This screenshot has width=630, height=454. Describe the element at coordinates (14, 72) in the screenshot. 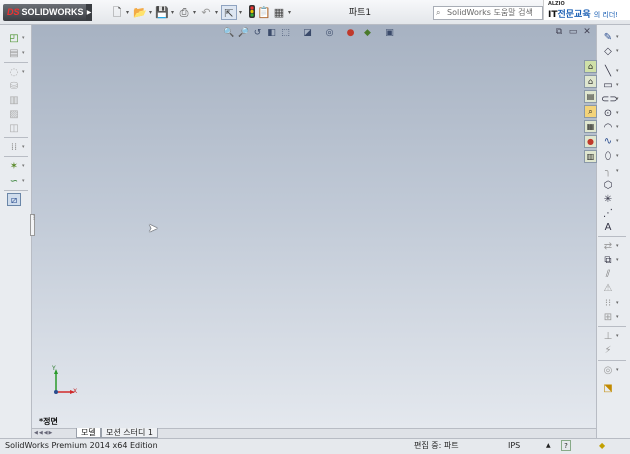

I see `swept-boss-icon: ◌` at that location.